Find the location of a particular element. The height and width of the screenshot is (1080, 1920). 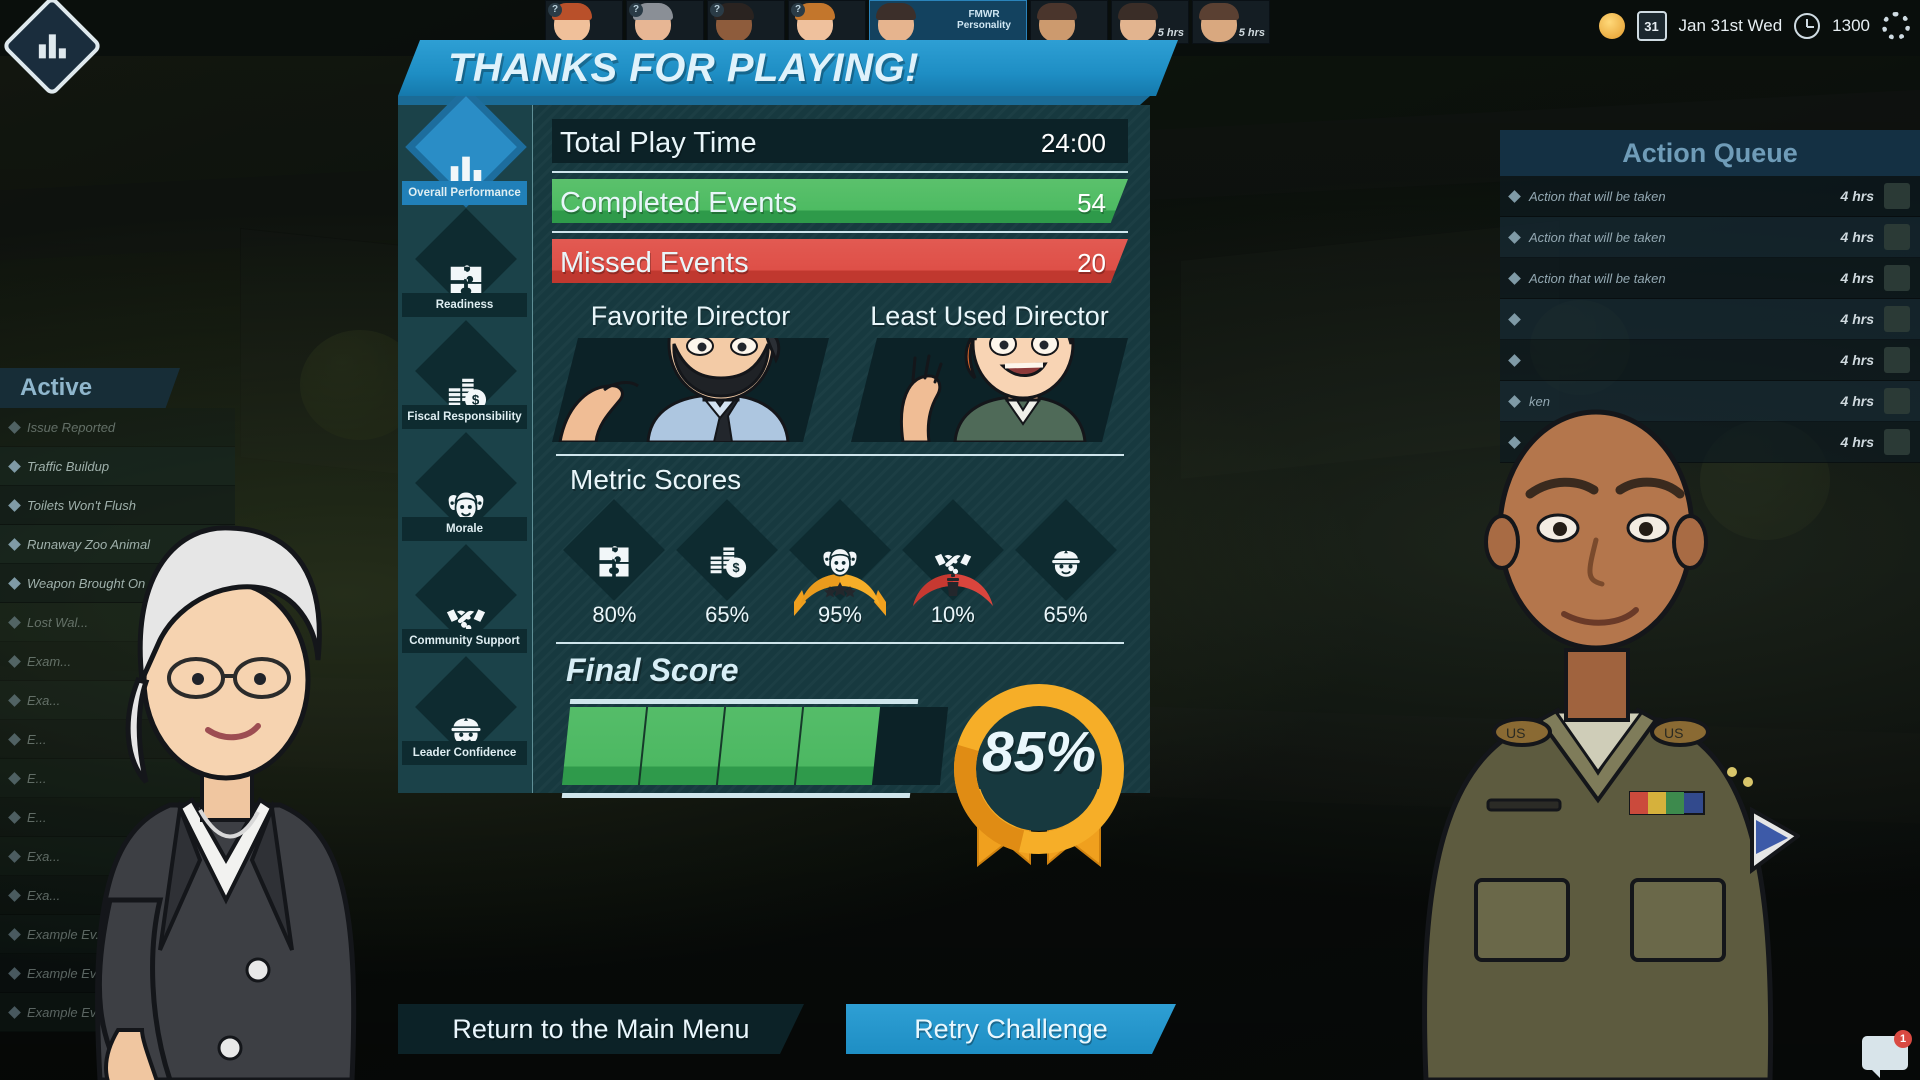

stat-row-missed-events: Missed Events 20 is located at coordinates (840, 263).